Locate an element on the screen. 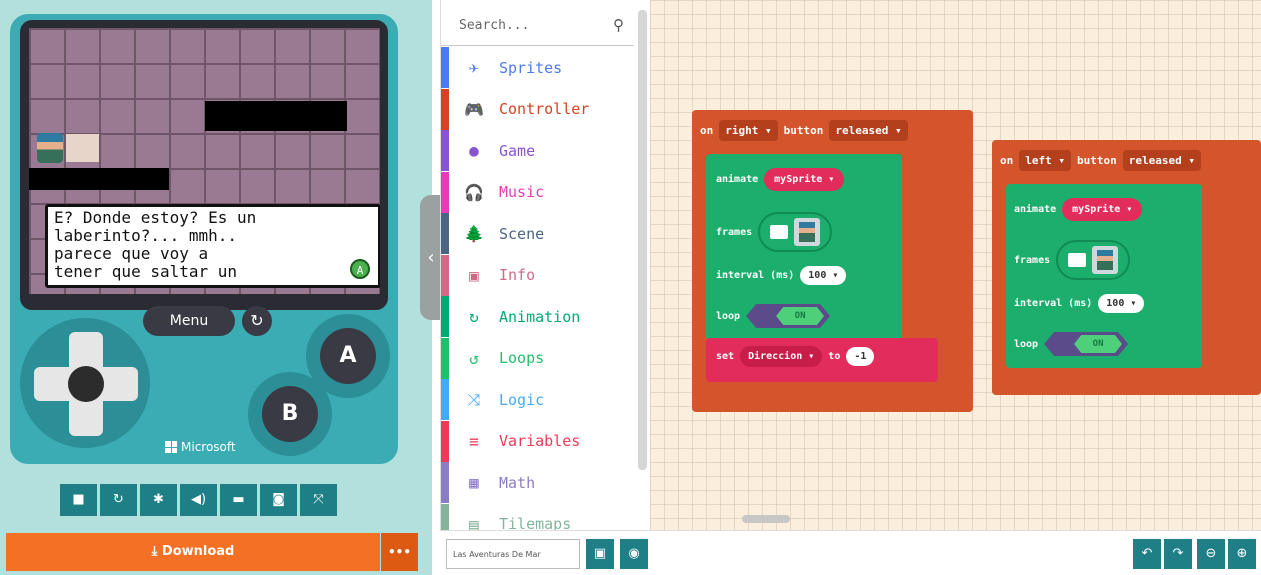  variables-icon: ≡ is located at coordinates (474, 441).